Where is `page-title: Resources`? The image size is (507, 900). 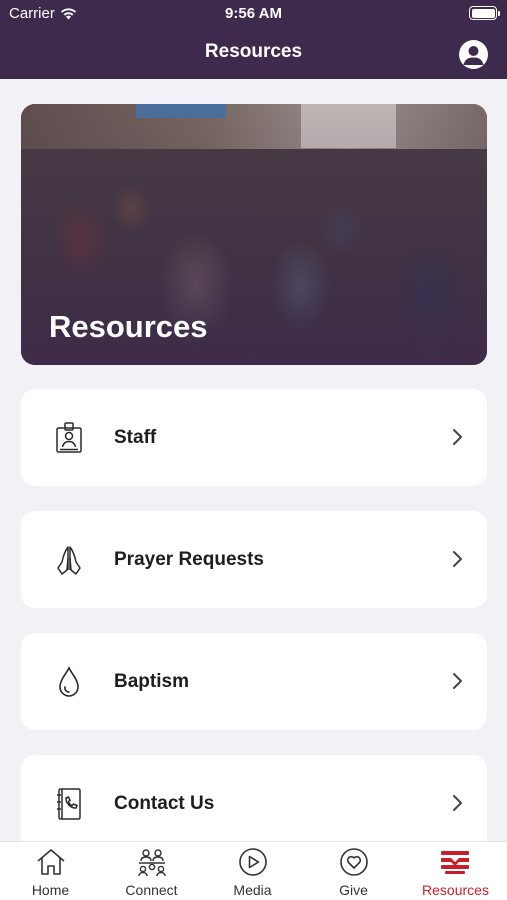
page-title: Resources is located at coordinates (253, 51).